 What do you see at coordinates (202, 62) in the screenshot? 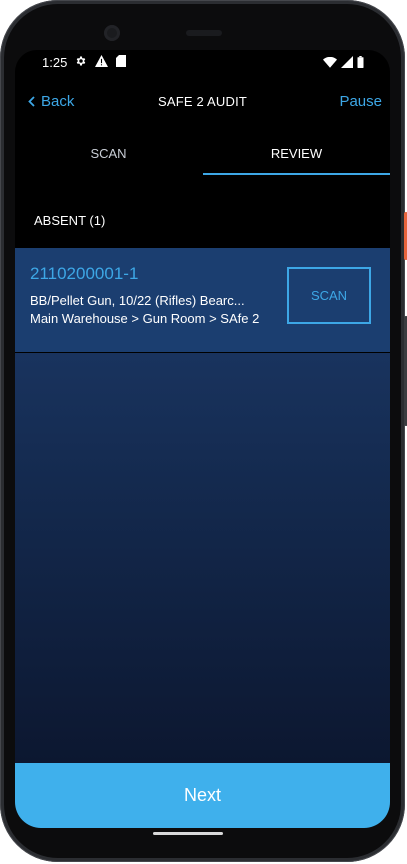
I see `status-bar: 1:25` at bounding box center [202, 62].